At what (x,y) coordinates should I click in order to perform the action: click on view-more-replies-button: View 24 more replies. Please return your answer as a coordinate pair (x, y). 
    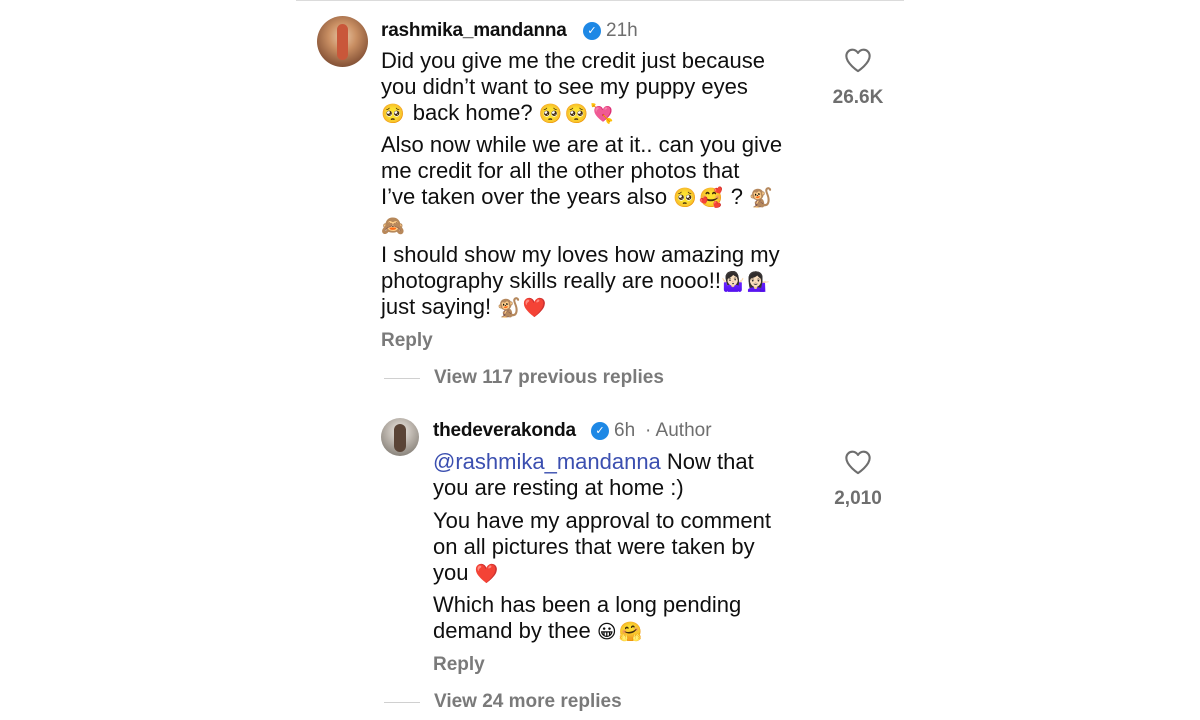
    Looking at the image, I should click on (528, 702).